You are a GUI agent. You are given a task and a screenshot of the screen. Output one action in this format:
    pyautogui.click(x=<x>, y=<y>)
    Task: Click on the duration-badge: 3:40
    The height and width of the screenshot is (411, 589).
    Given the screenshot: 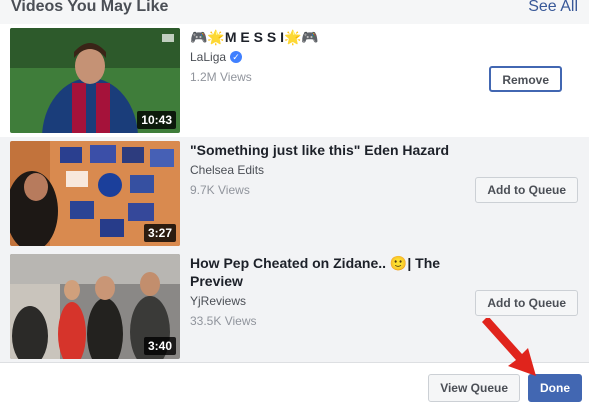 What is the action you would take?
    pyautogui.click(x=159, y=346)
    